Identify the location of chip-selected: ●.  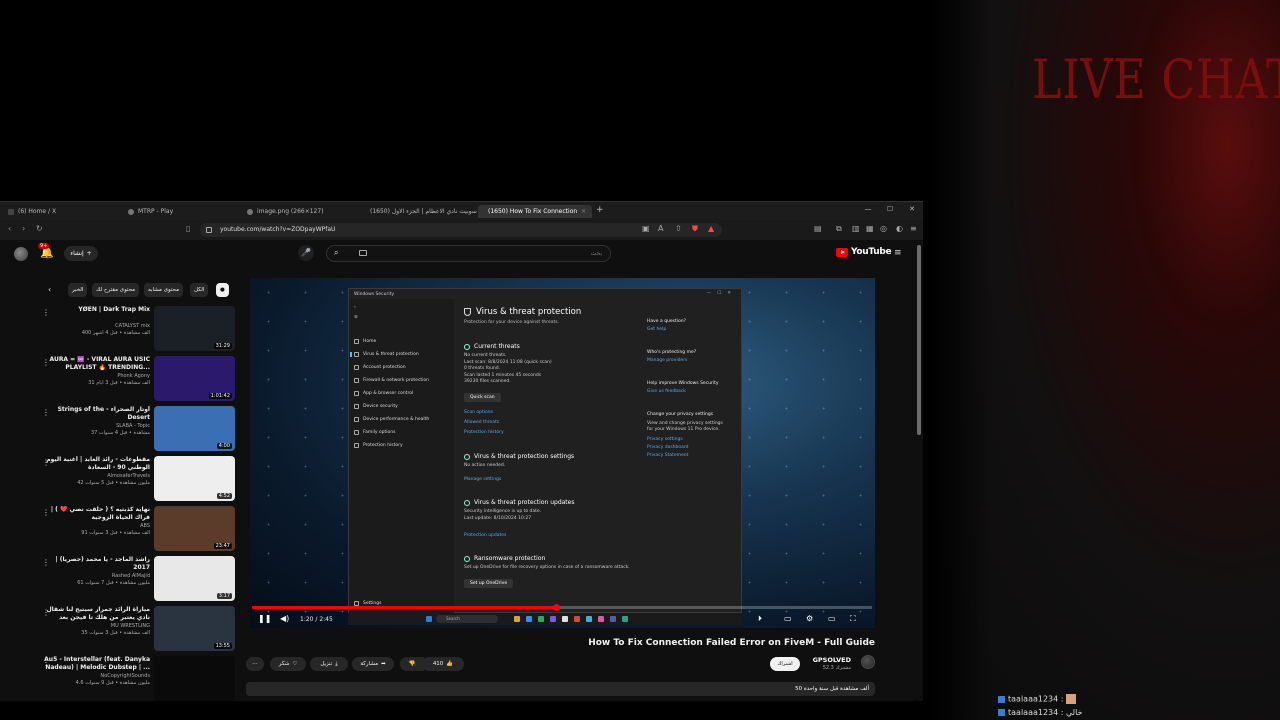
(222, 290).